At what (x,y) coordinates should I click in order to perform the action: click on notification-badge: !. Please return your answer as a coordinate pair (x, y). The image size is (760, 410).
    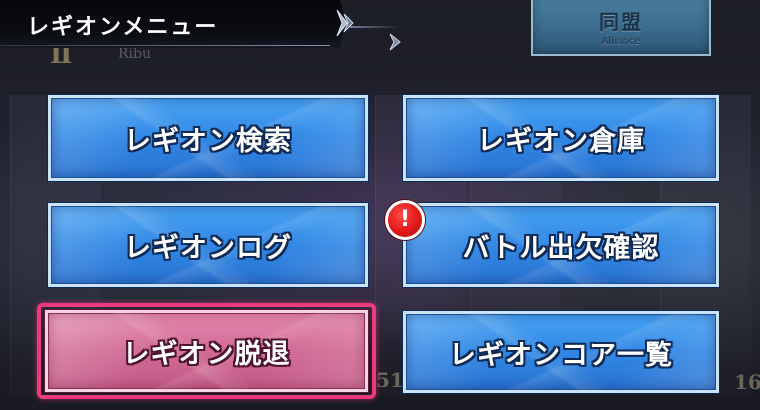
    Looking at the image, I should click on (405, 220).